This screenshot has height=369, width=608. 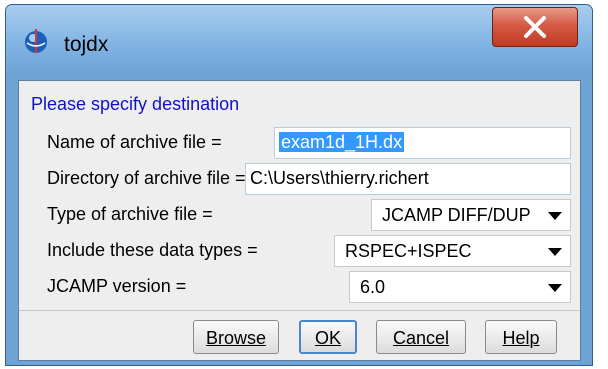 What do you see at coordinates (373, 287) in the screenshot?
I see `jcamp-version-value: 6.0` at bounding box center [373, 287].